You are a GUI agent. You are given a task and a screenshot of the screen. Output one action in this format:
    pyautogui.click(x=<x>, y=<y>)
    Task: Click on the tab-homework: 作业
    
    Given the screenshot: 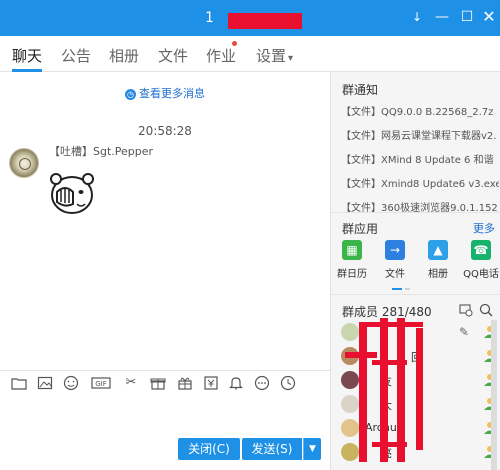 What is the action you would take?
    pyautogui.click(x=221, y=55)
    